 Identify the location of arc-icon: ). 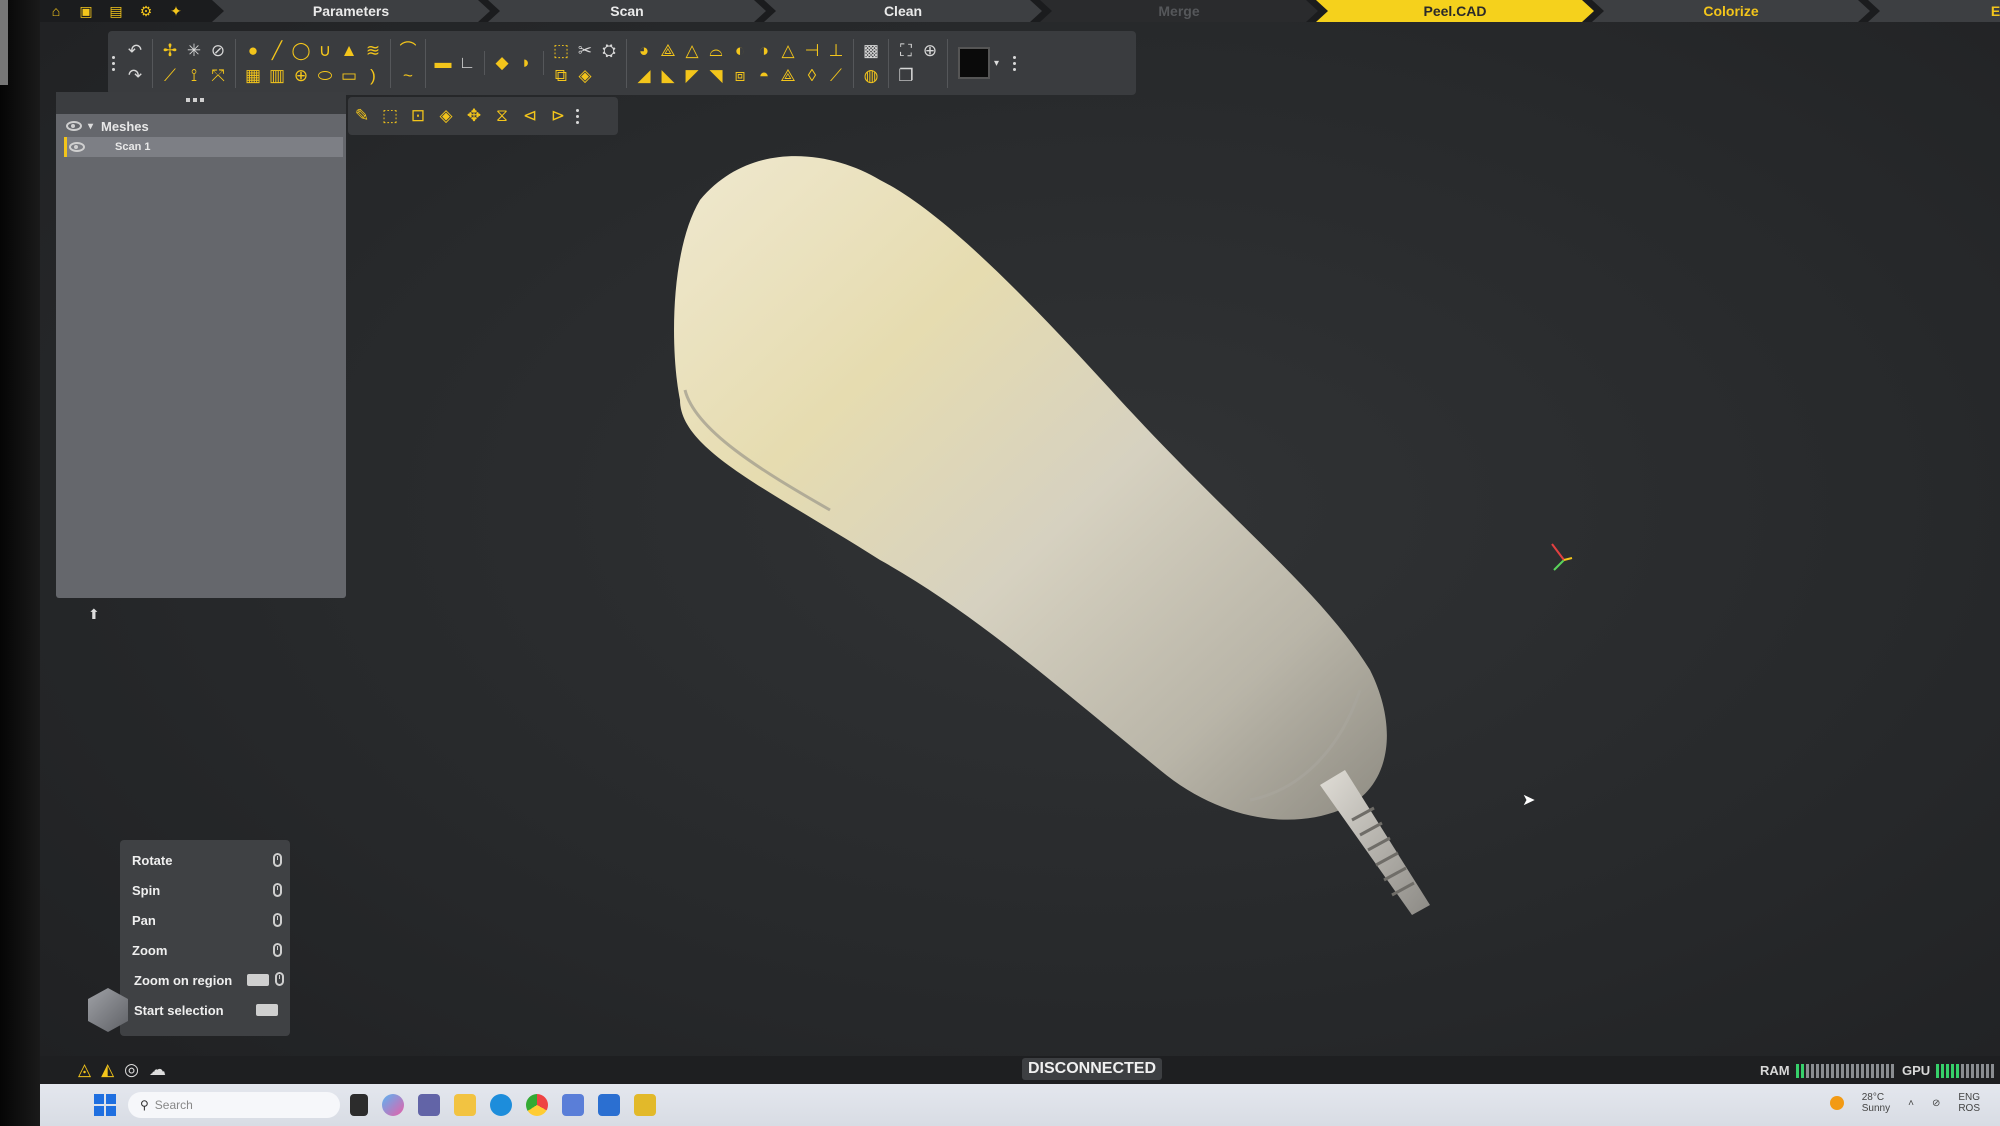
(373, 76).